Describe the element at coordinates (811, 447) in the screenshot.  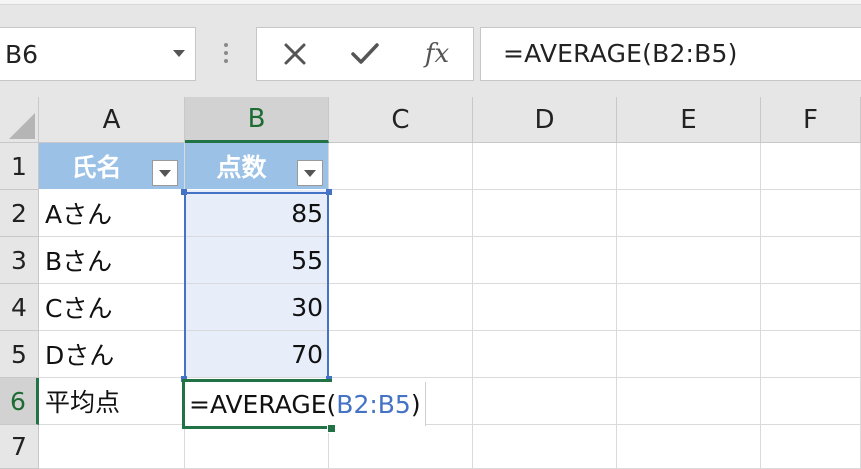
I see `cell-f7` at that location.